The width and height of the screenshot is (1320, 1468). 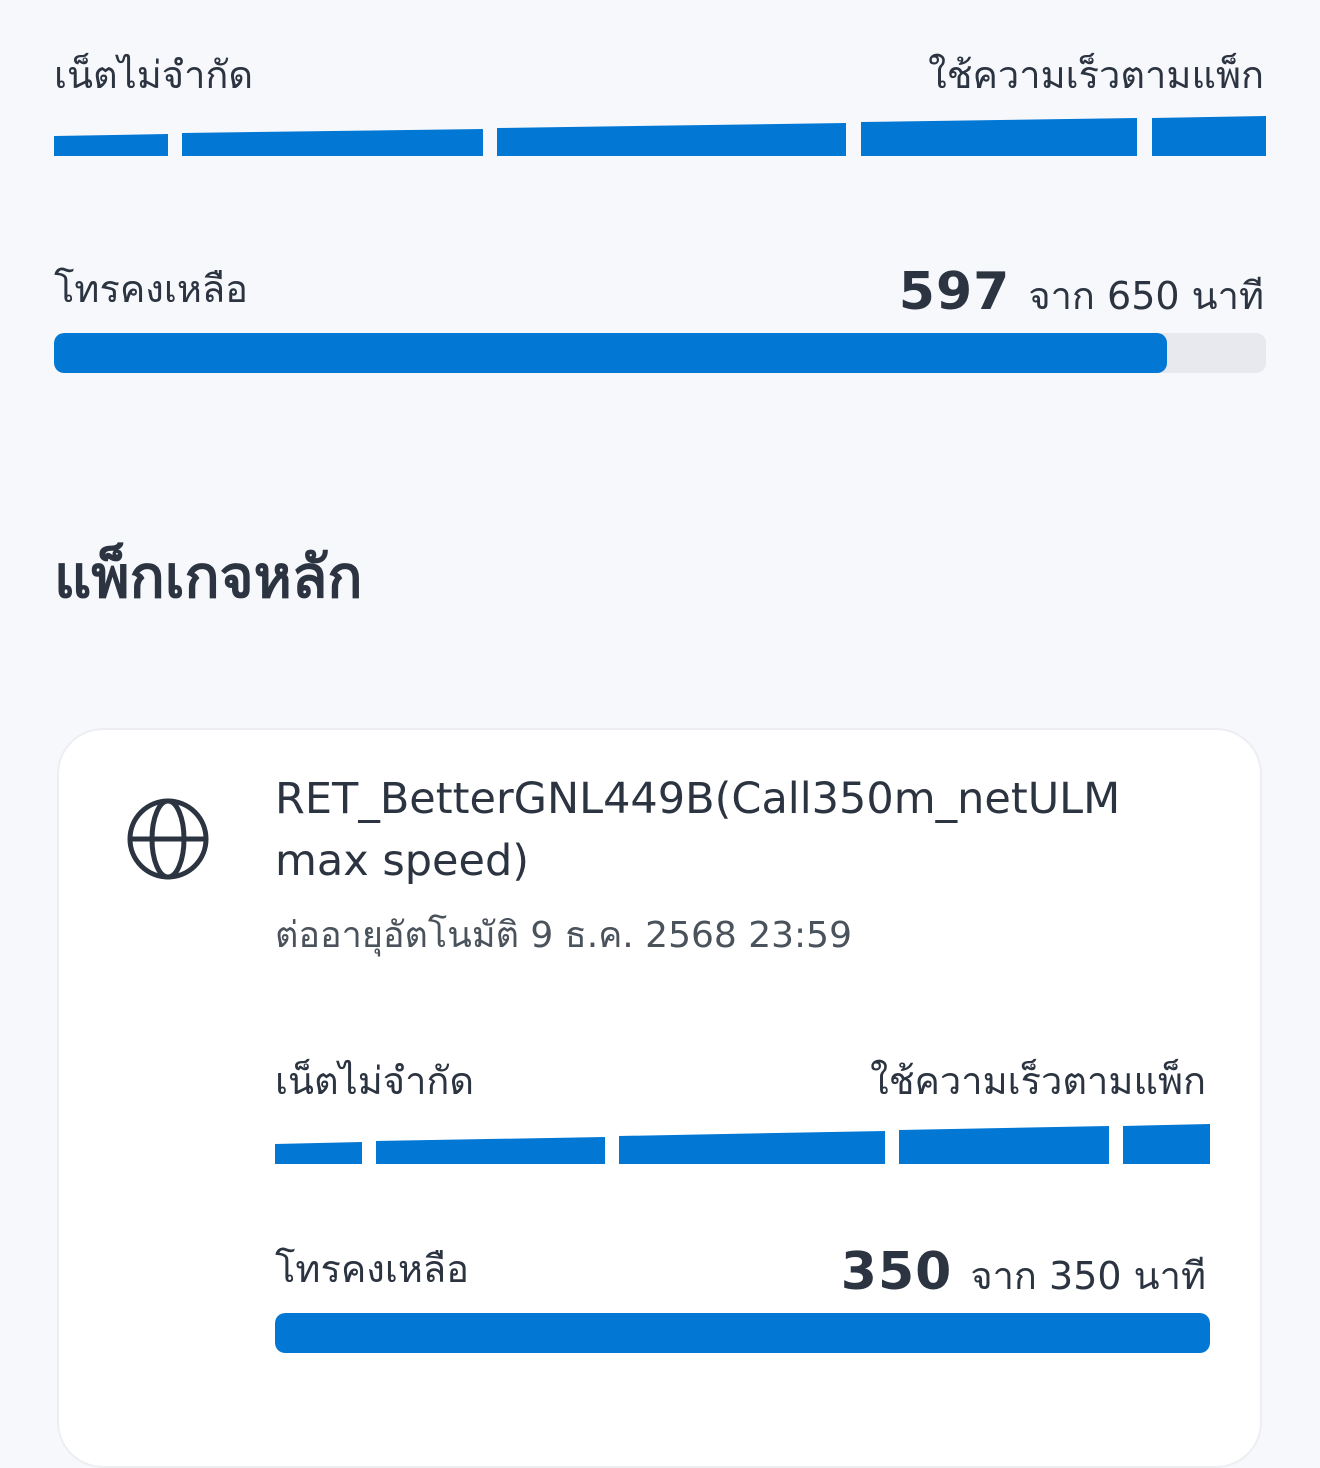 What do you see at coordinates (208, 577) in the screenshot?
I see `section-title: แพ็กเกจหลัก` at bounding box center [208, 577].